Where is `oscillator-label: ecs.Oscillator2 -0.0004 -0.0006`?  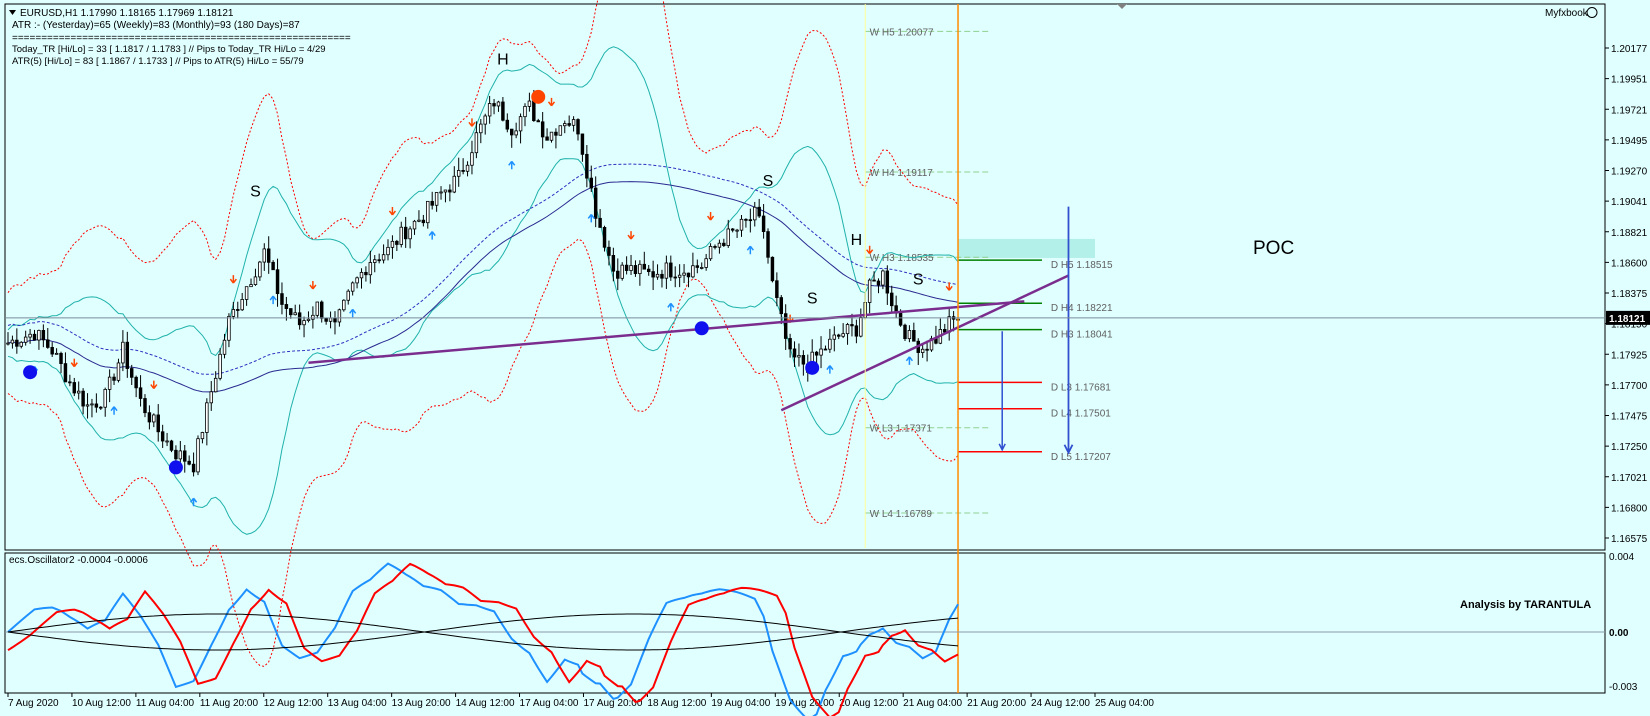 oscillator-label: ecs.Oscillator2 -0.0004 -0.0006 is located at coordinates (78, 560).